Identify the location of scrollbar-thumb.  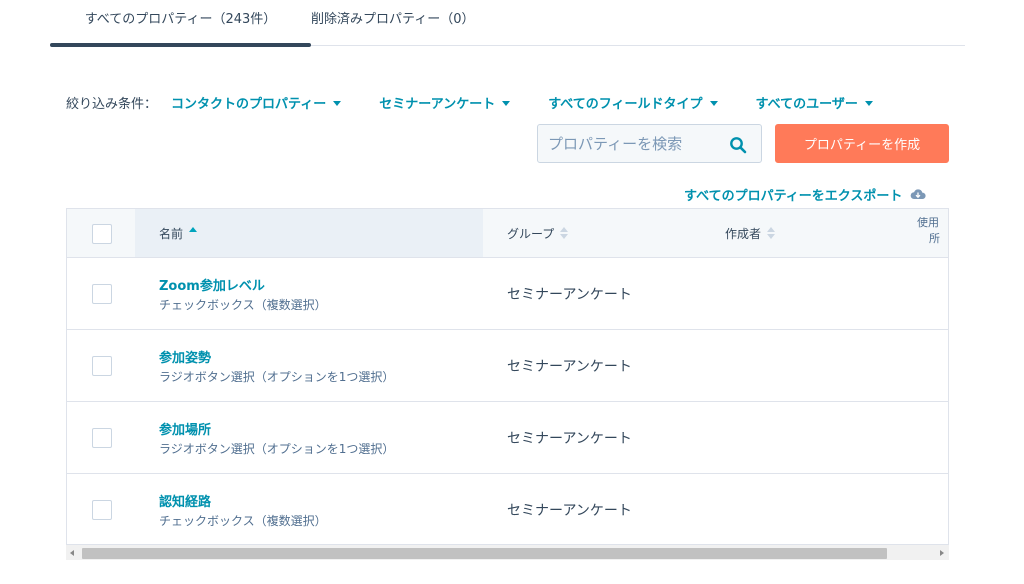
(484, 553).